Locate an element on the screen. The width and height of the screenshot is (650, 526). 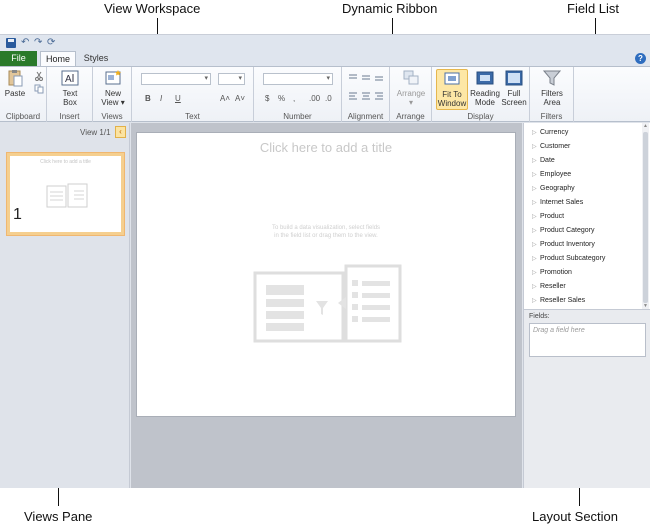
number-format-dropdown is located at coordinates (298, 79).